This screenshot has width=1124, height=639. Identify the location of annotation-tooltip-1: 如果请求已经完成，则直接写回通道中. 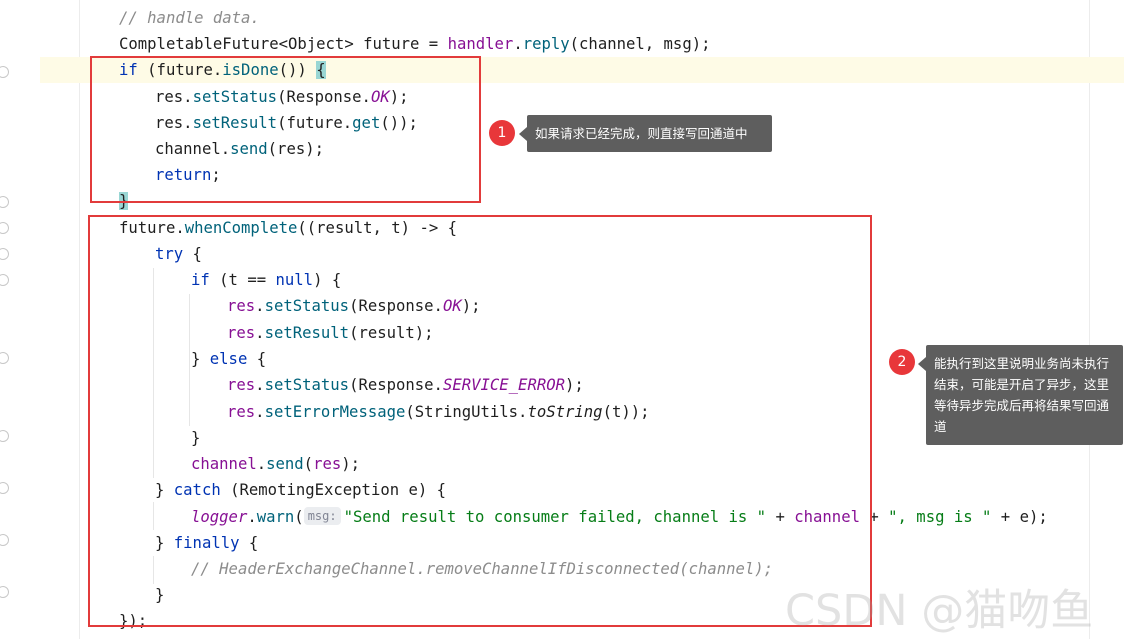
(645, 133).